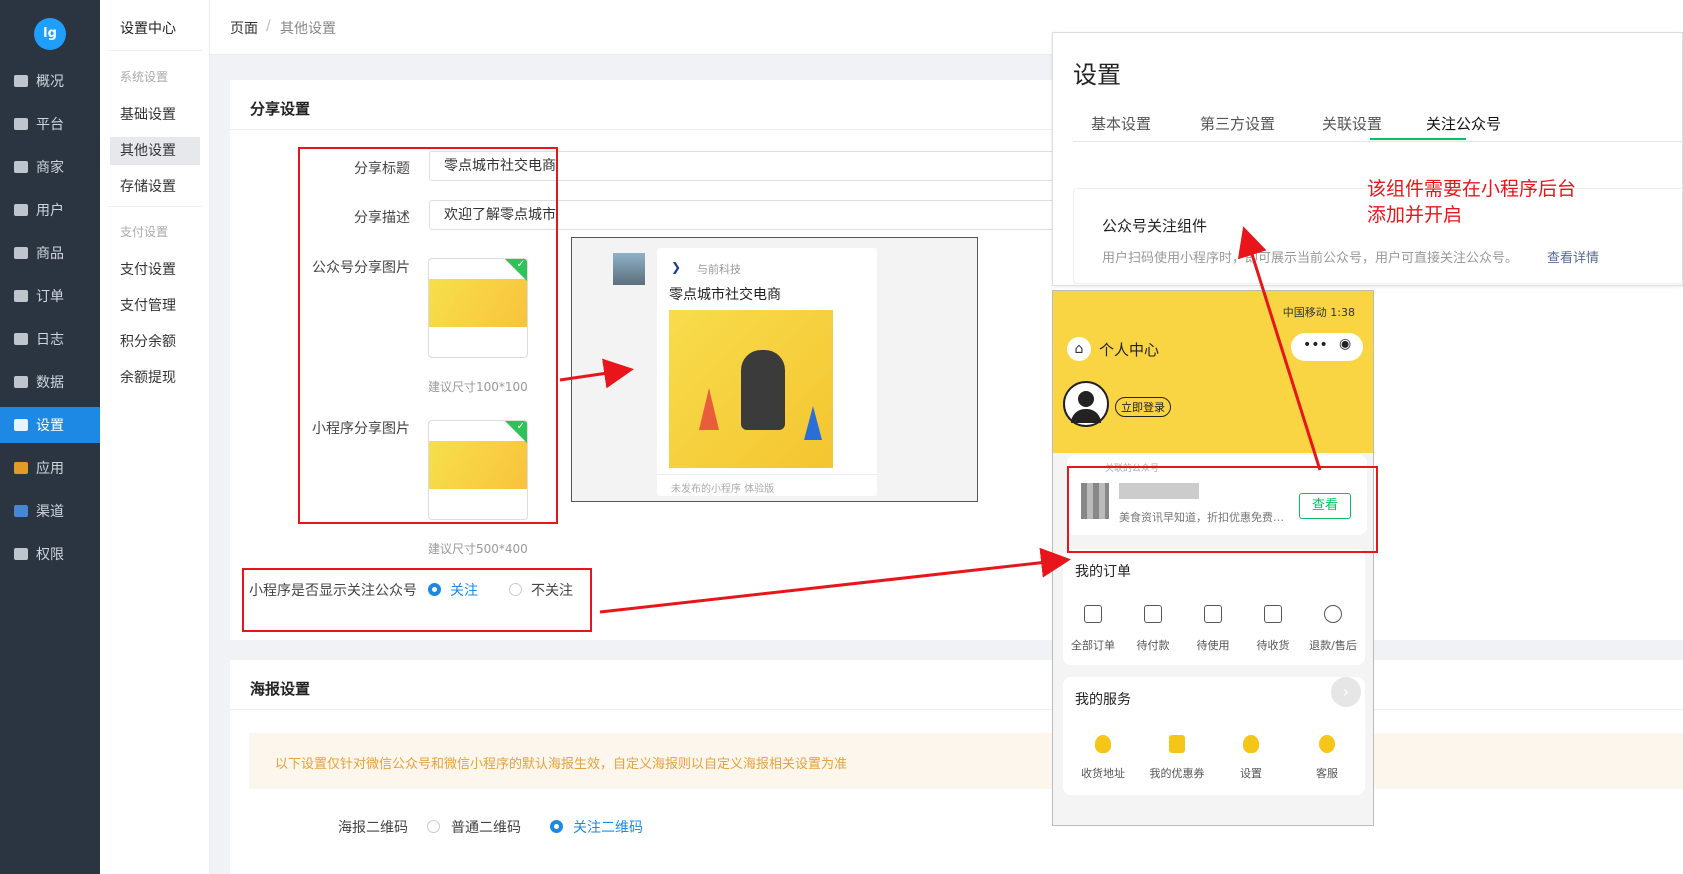  I want to click on arrow-to-component, so click(1279, 348).